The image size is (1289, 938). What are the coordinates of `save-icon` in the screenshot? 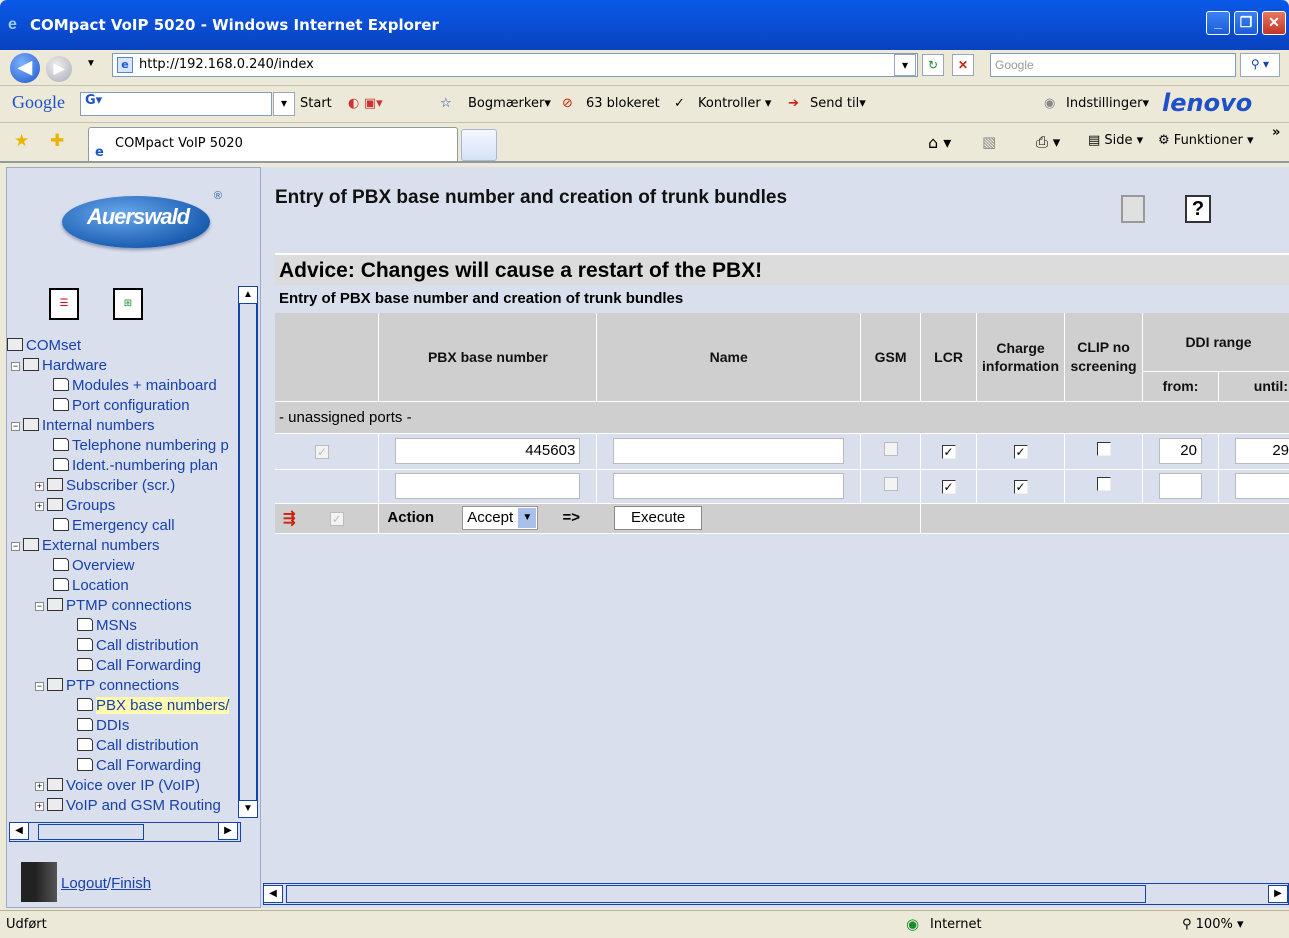 It's located at (1133, 209).